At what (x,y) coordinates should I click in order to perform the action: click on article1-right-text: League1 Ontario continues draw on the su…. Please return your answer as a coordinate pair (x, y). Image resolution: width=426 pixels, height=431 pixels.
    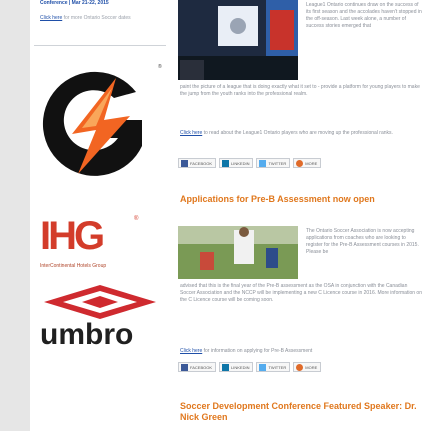
    Looking at the image, I should click on (364, 15).